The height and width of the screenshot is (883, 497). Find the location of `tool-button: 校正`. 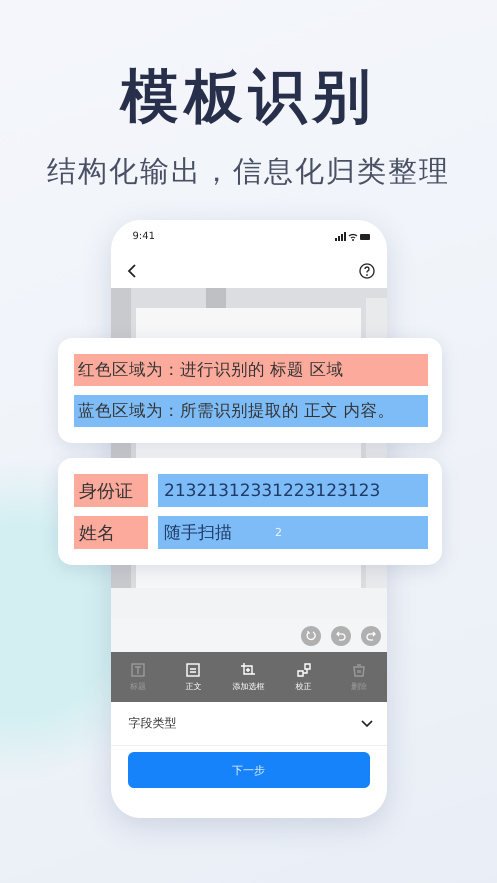

tool-button: 校正 is located at coordinates (304, 677).